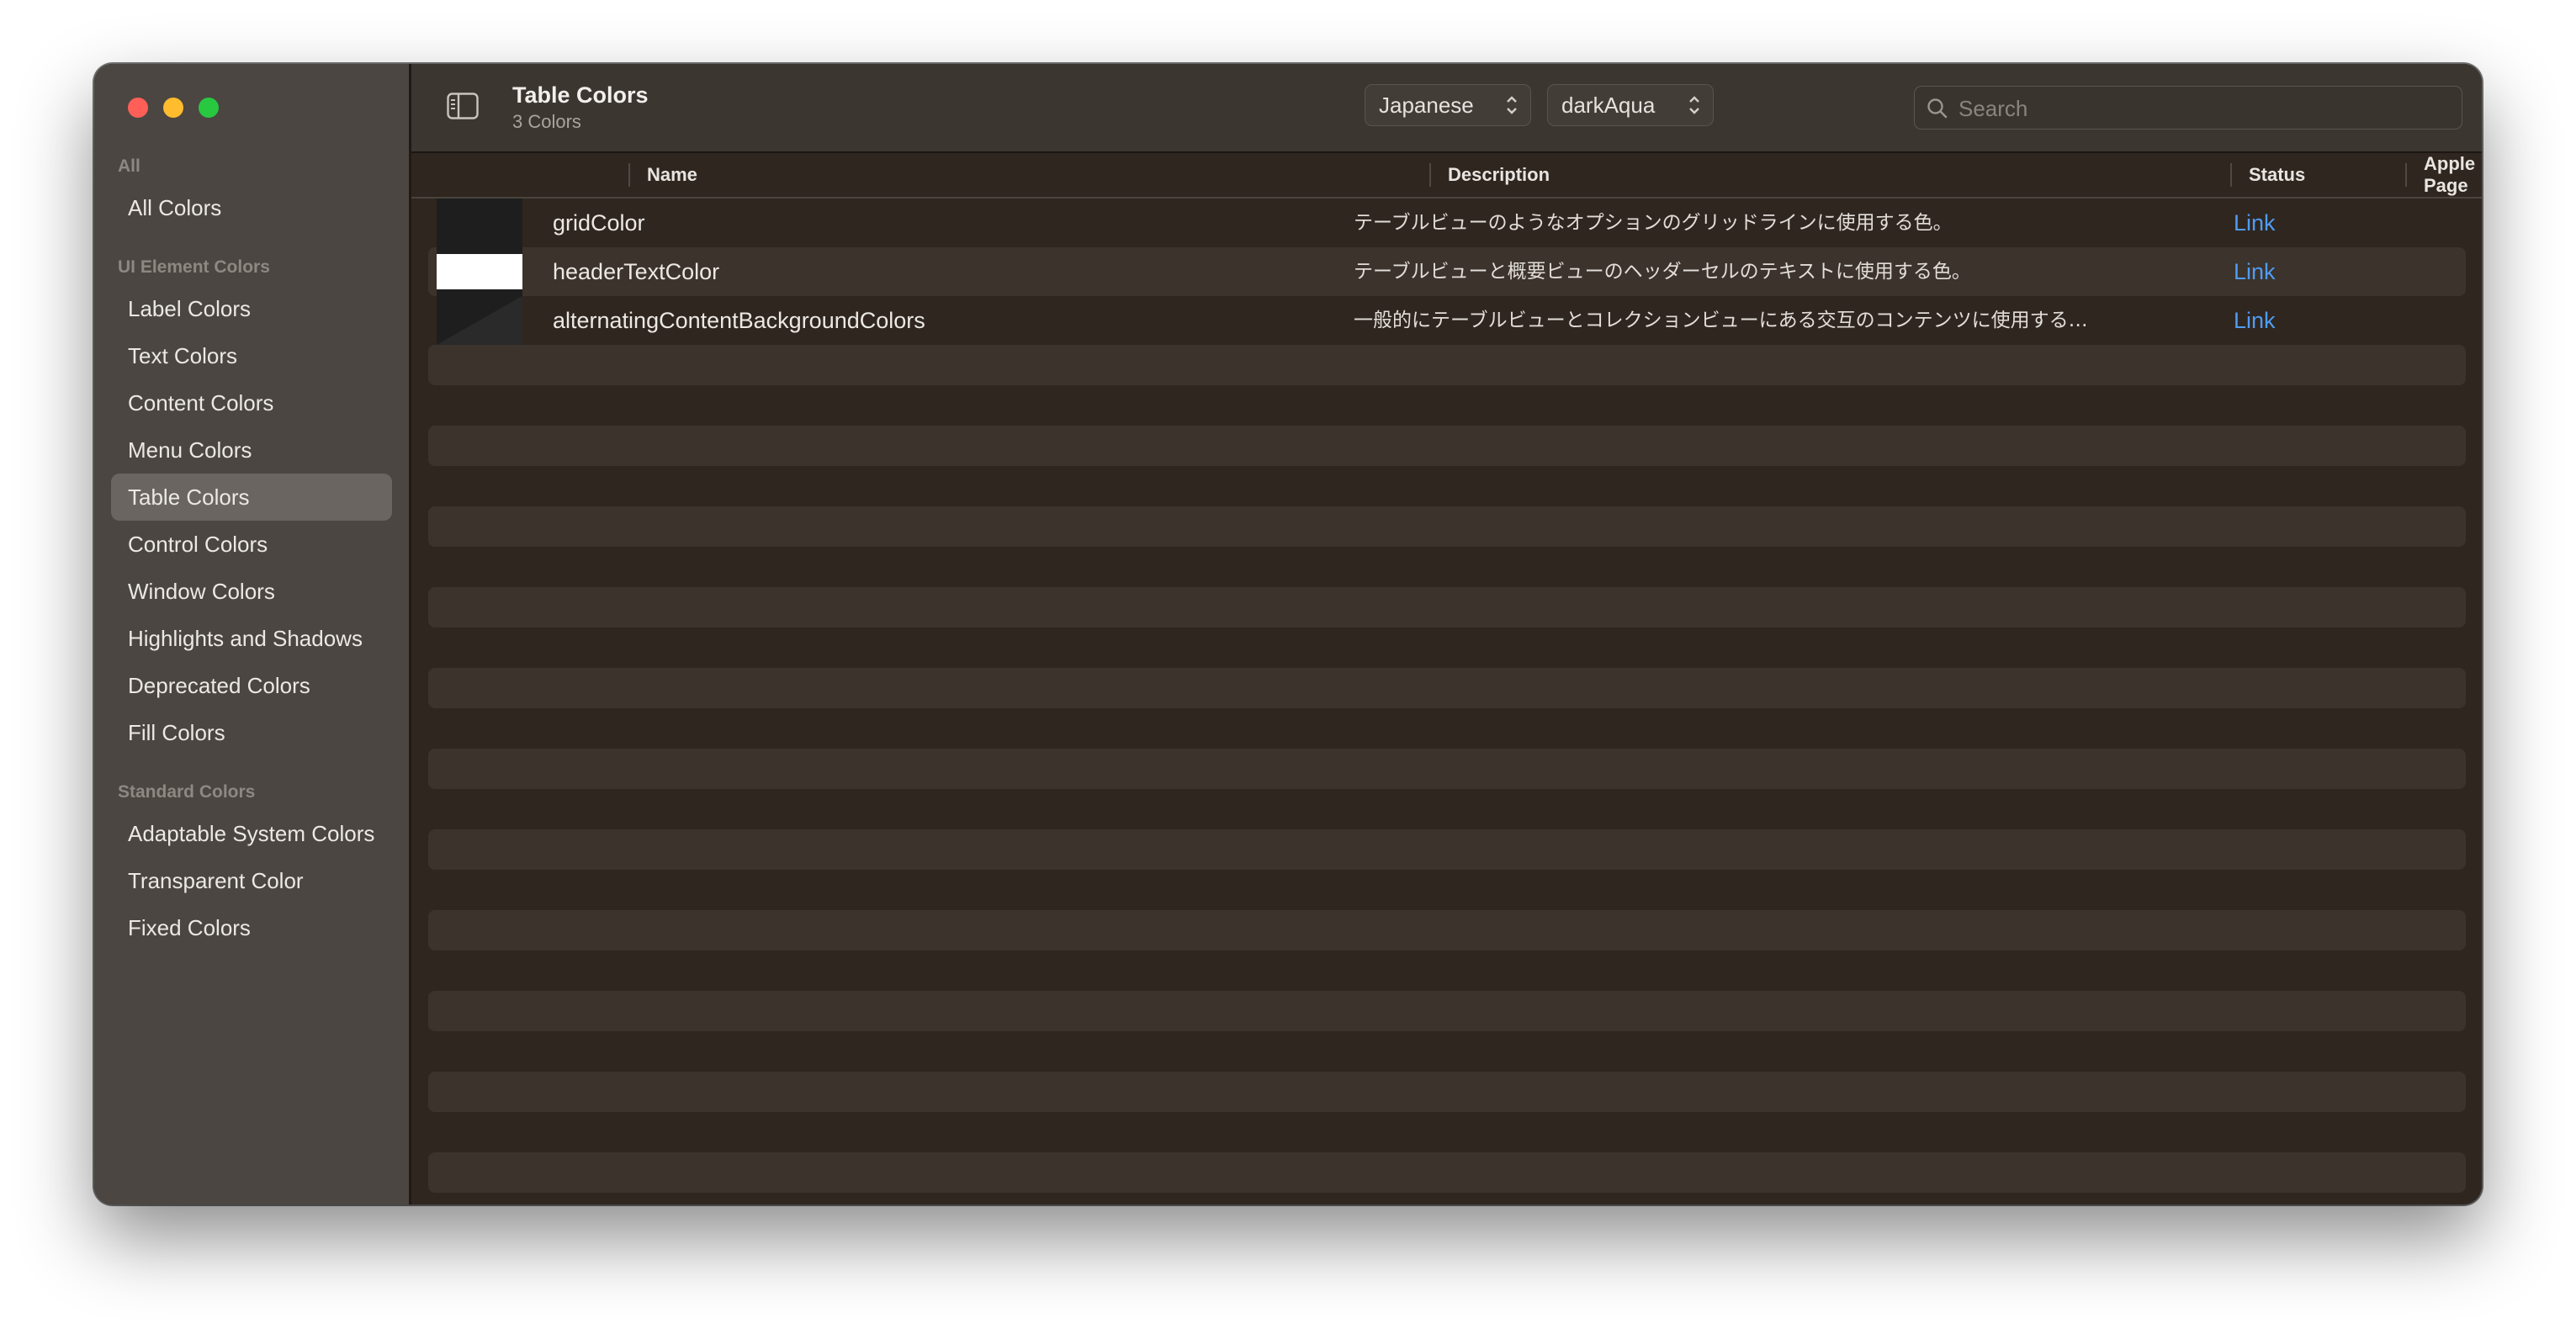 The height and width of the screenshot is (1329, 2576). Describe the element at coordinates (251, 927) in the screenshot. I see `sidebar-item-fixed-colors: Fixed Colors` at that location.